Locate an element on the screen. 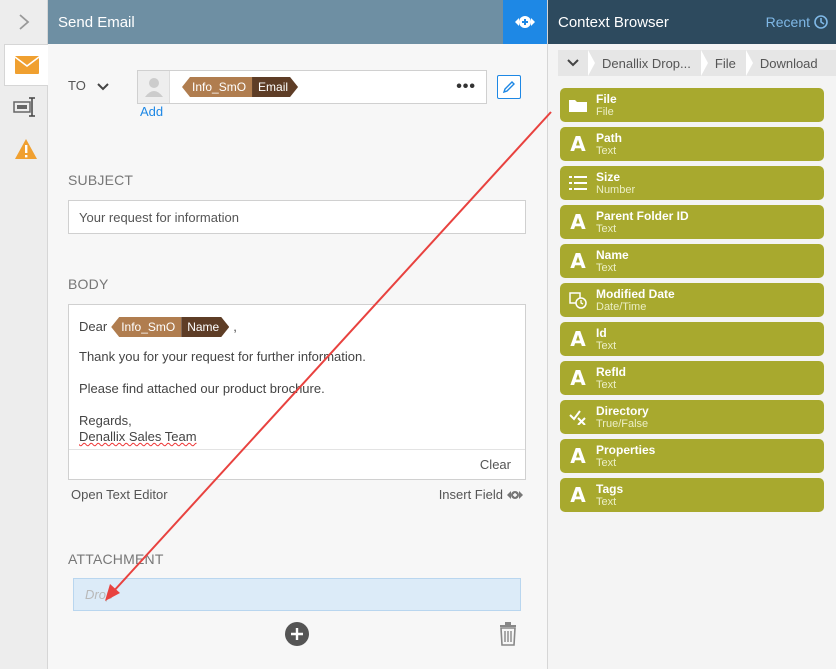  trash-icon is located at coordinates (508, 634).